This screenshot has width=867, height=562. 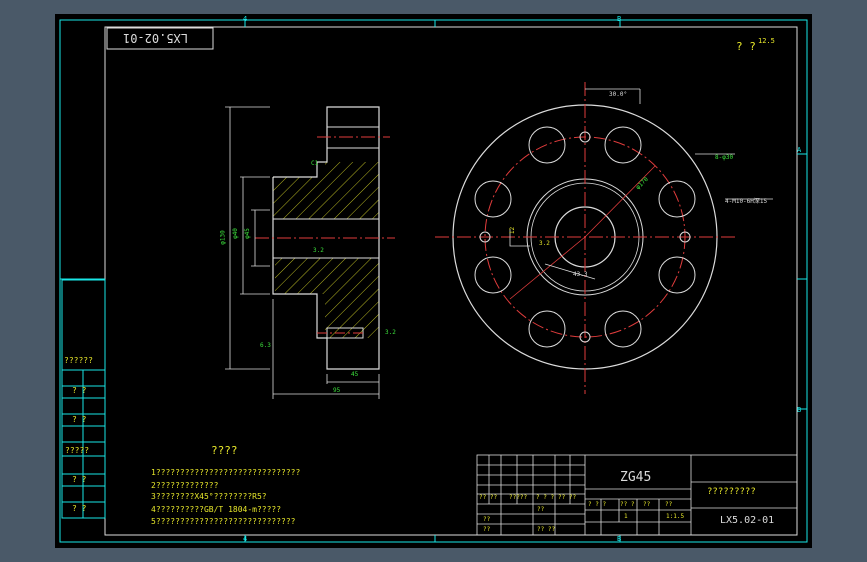 What do you see at coordinates (746, 201) in the screenshot?
I see `dim-pin-holes: 4-M10-6H深15` at bounding box center [746, 201].